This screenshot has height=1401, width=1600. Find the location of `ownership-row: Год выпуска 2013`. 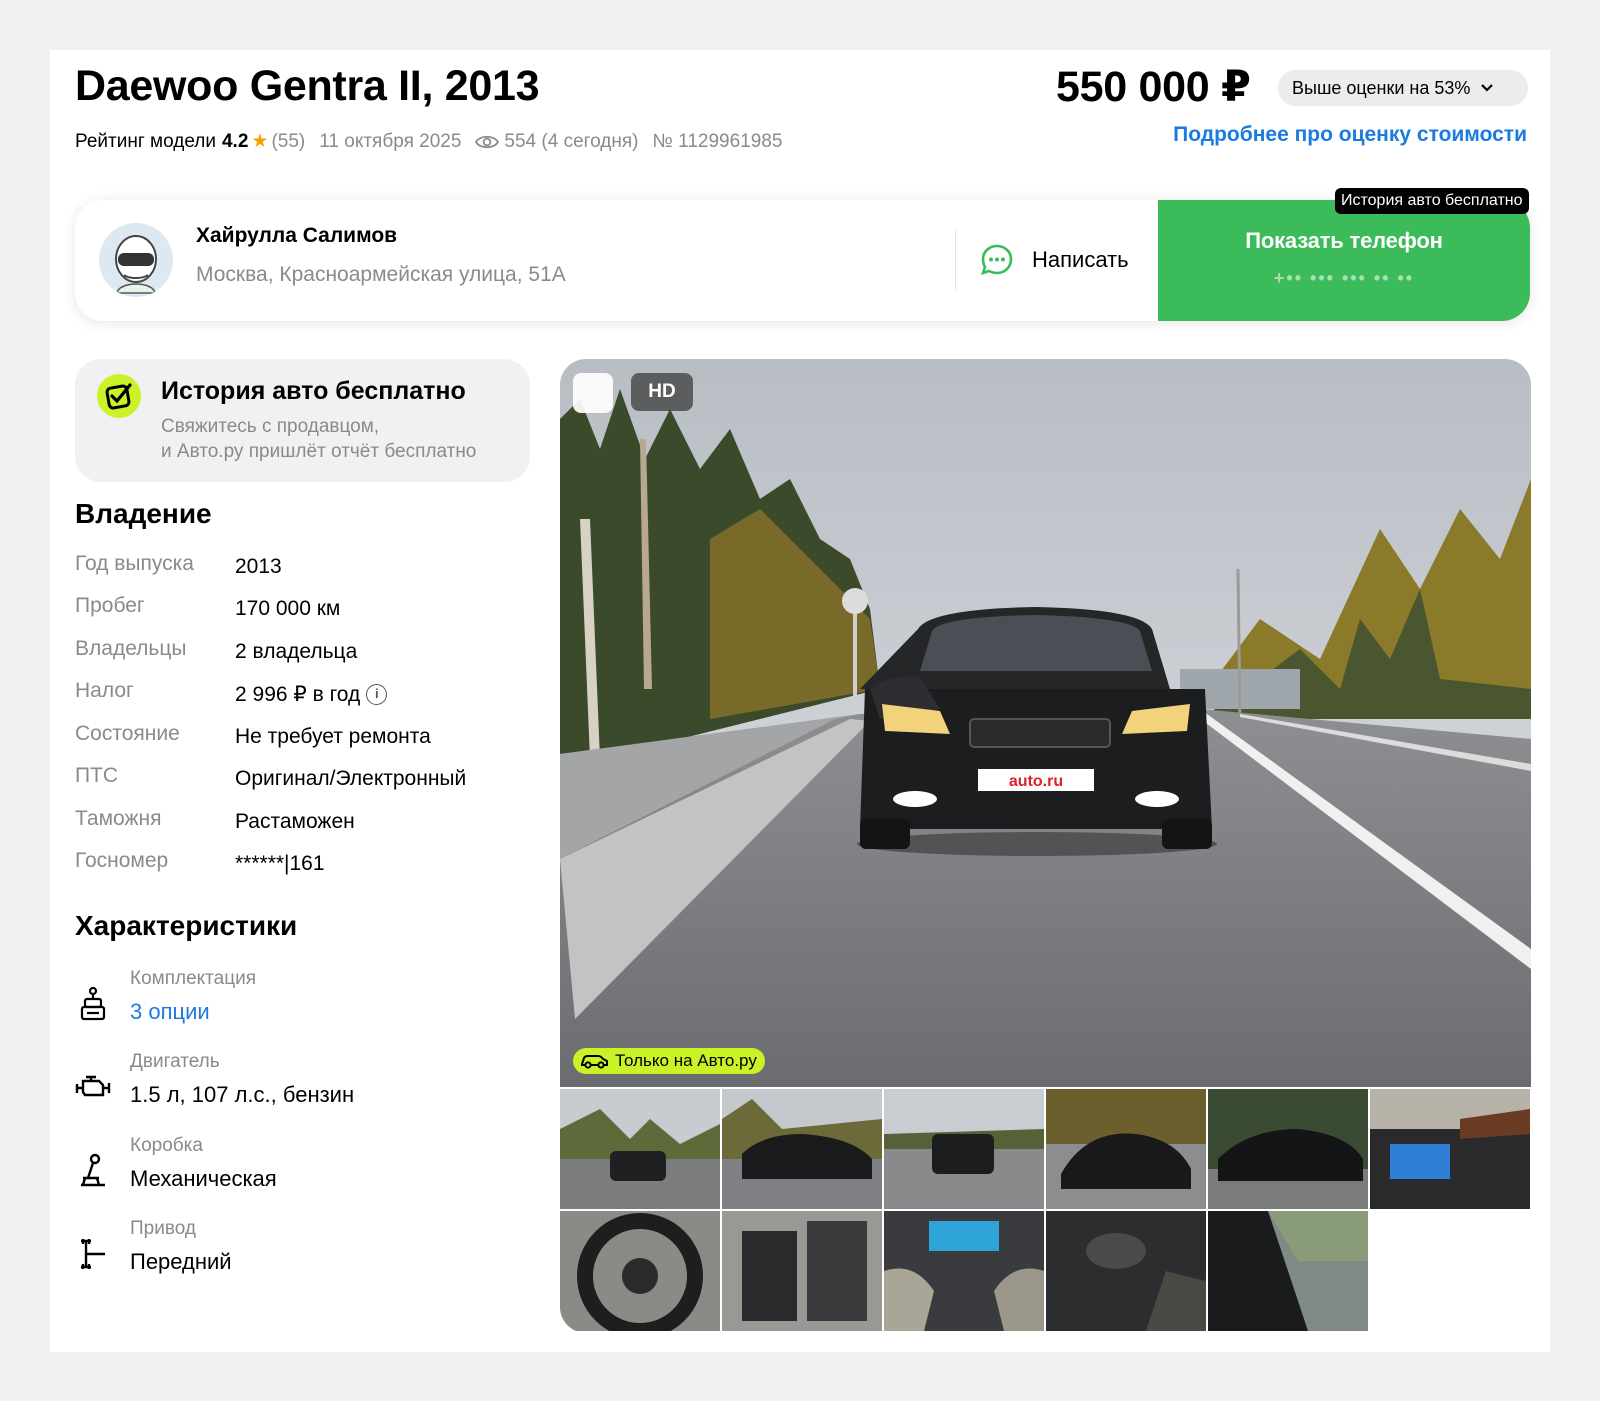

ownership-row: Год выпуска 2013 is located at coordinates (178, 567).